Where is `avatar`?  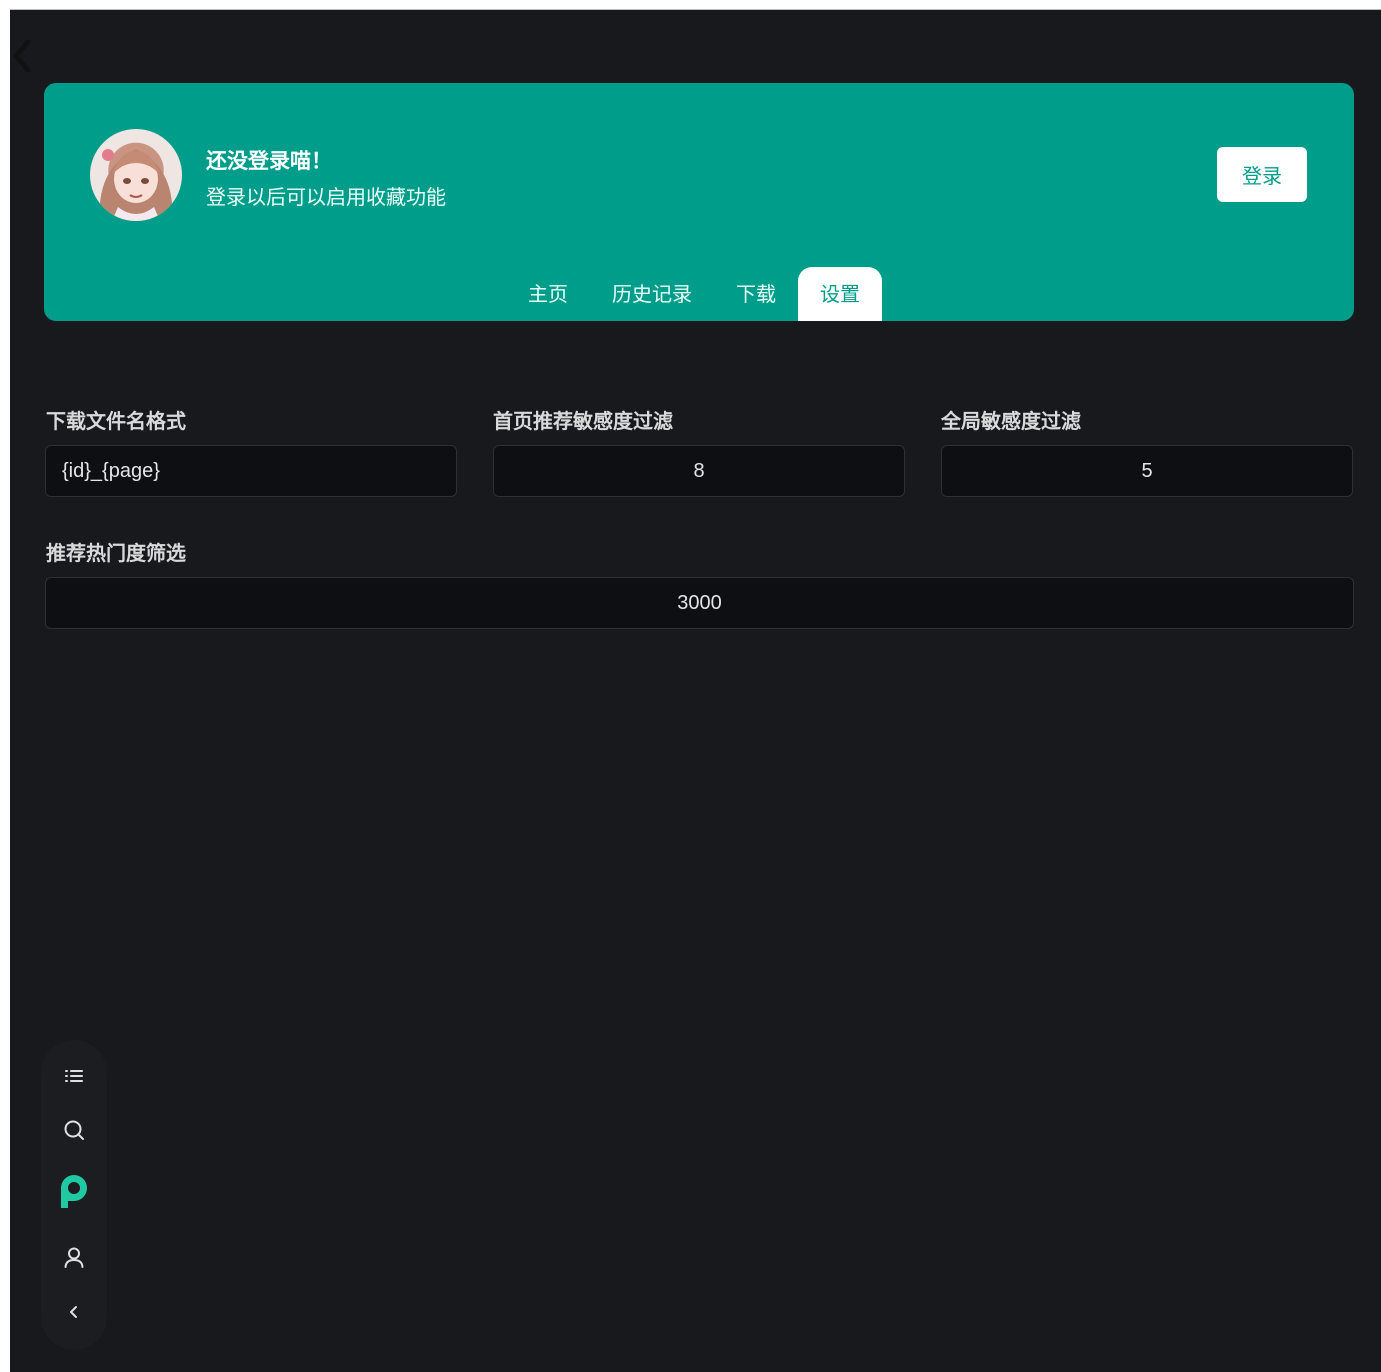
avatar is located at coordinates (136, 175).